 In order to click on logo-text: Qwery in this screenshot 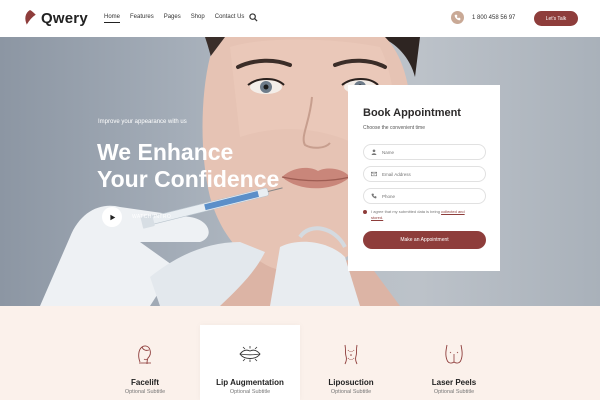, I will do `click(64, 18)`.